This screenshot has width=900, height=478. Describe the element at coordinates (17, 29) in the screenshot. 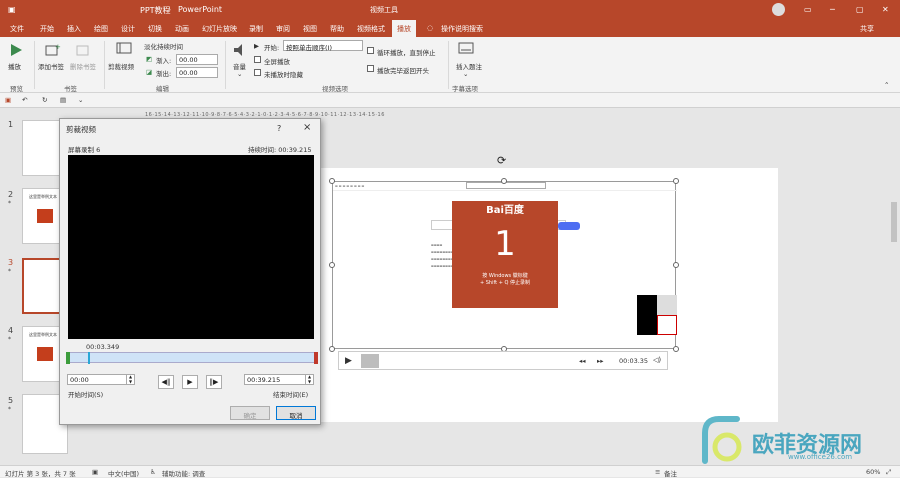

I see `tab-file: 文件` at that location.